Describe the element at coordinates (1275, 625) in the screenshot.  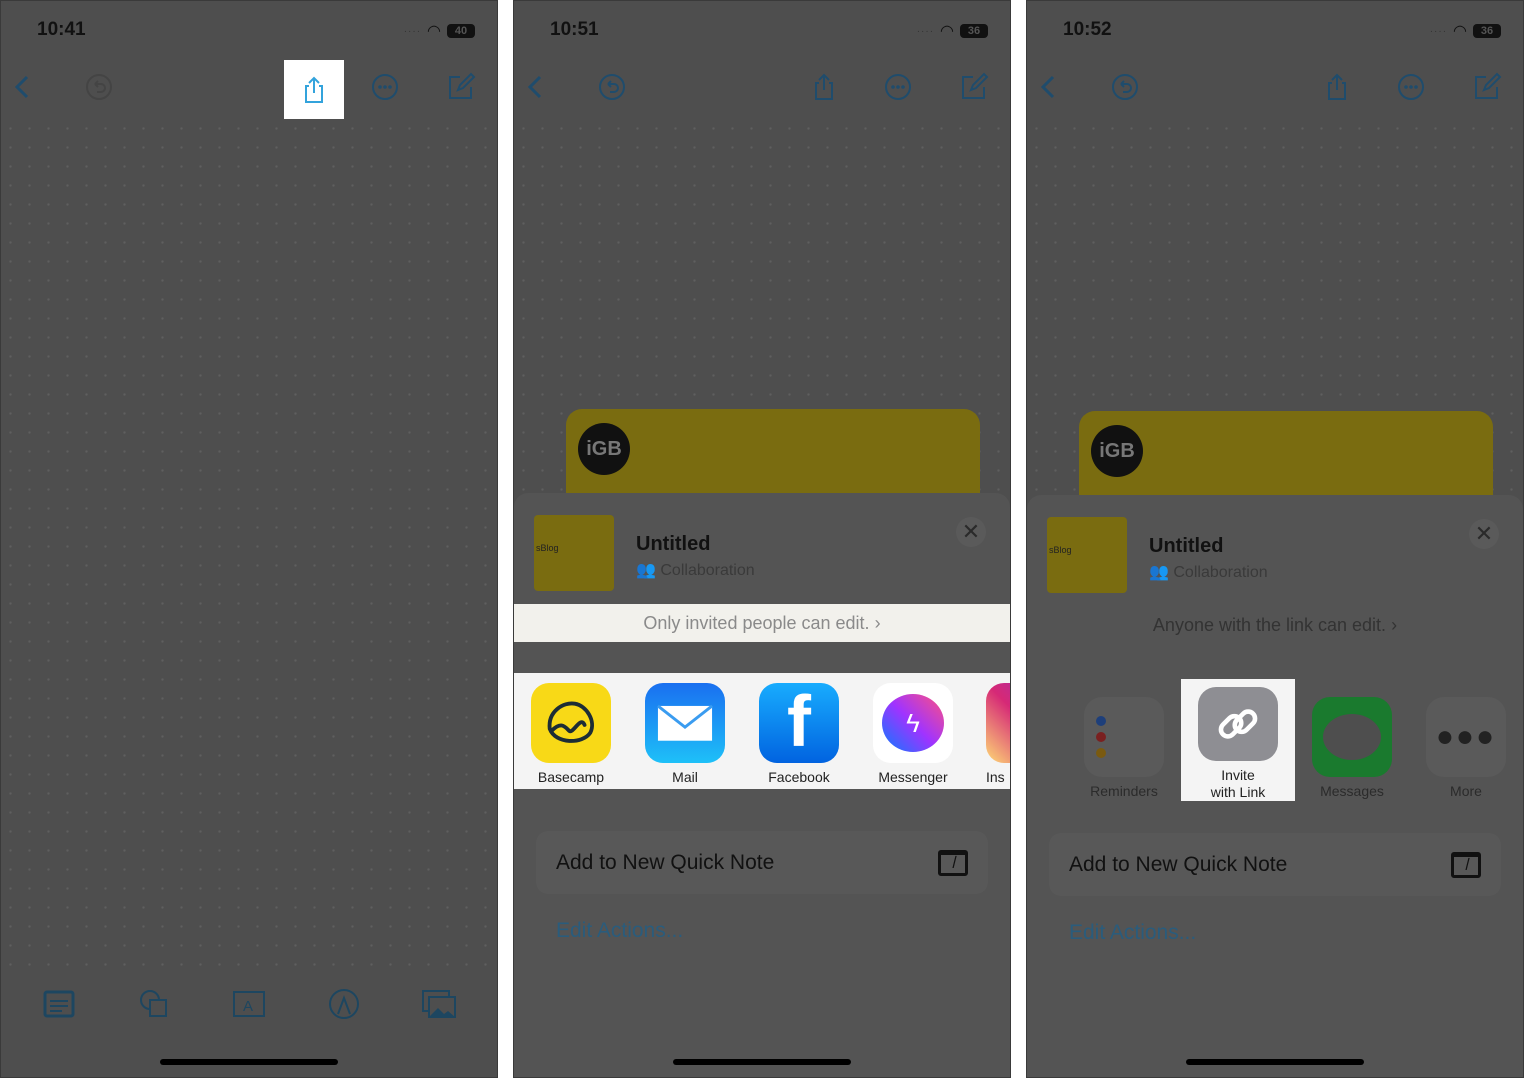
I see `permission-setting-button: Anyone with the link can edit. ›` at that location.